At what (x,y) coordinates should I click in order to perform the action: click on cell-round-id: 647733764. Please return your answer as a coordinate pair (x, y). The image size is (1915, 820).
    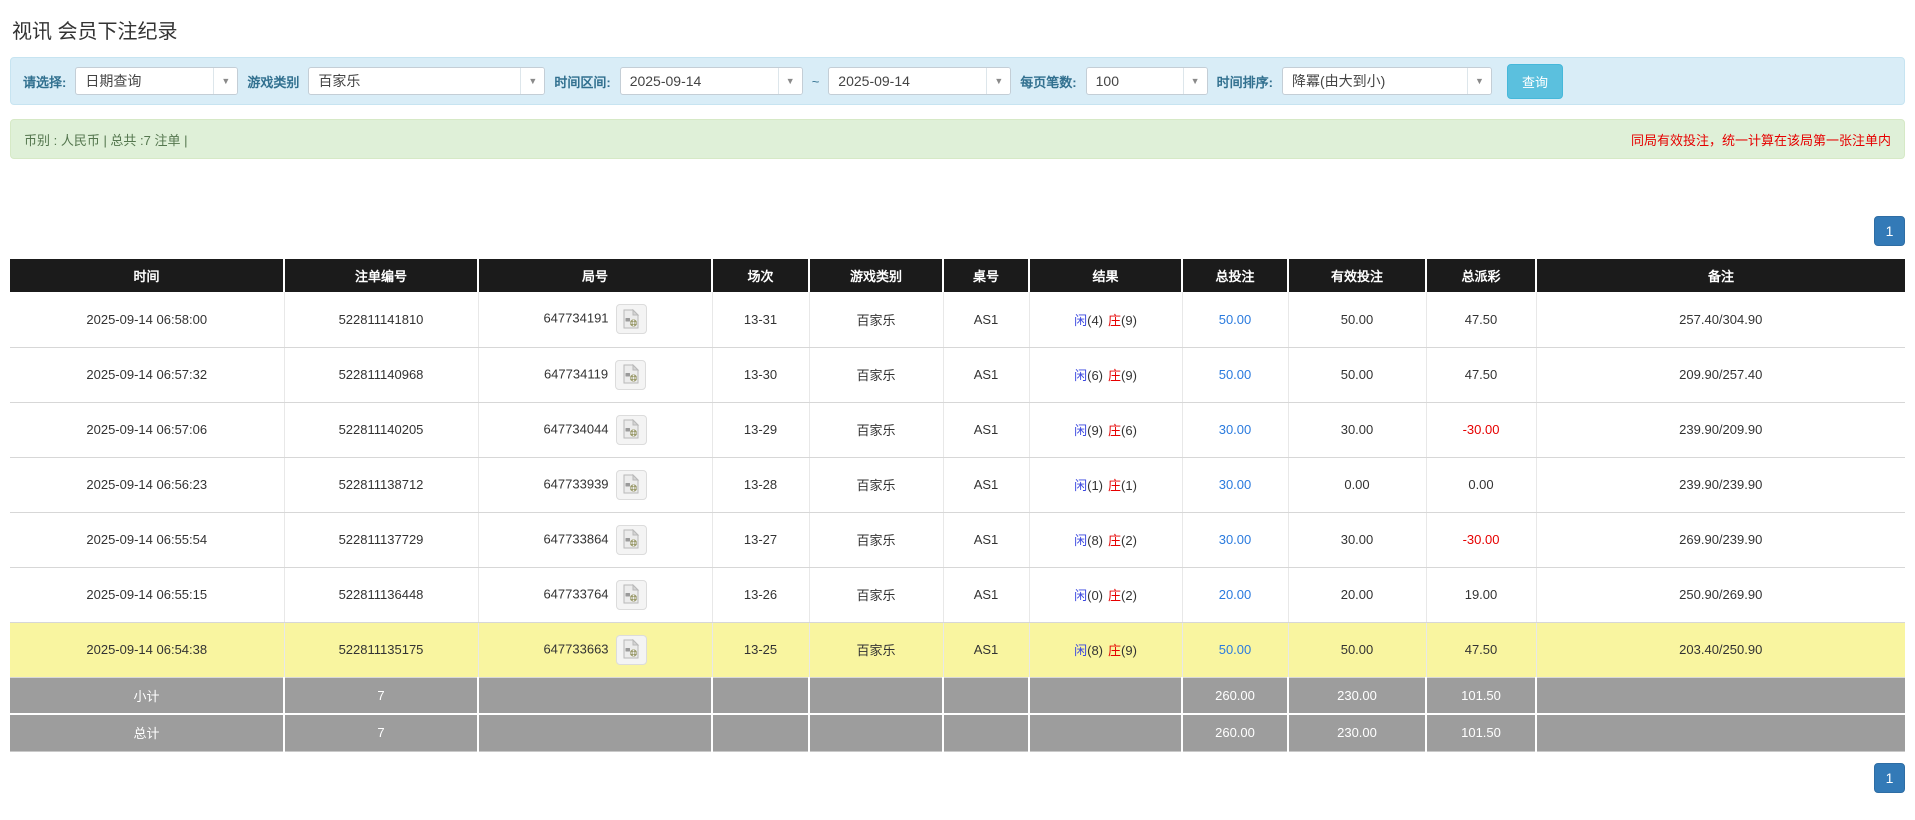
    Looking at the image, I should click on (595, 595).